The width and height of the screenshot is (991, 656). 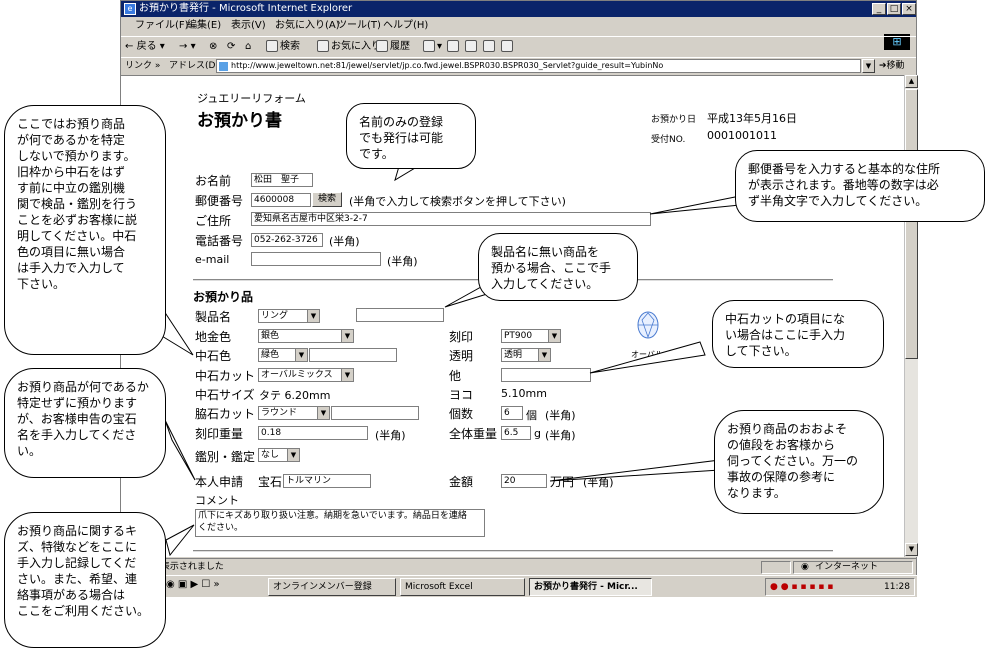 What do you see at coordinates (306, 336) in the screenshot?
I see `metal-select: 銀色 ▼` at bounding box center [306, 336].